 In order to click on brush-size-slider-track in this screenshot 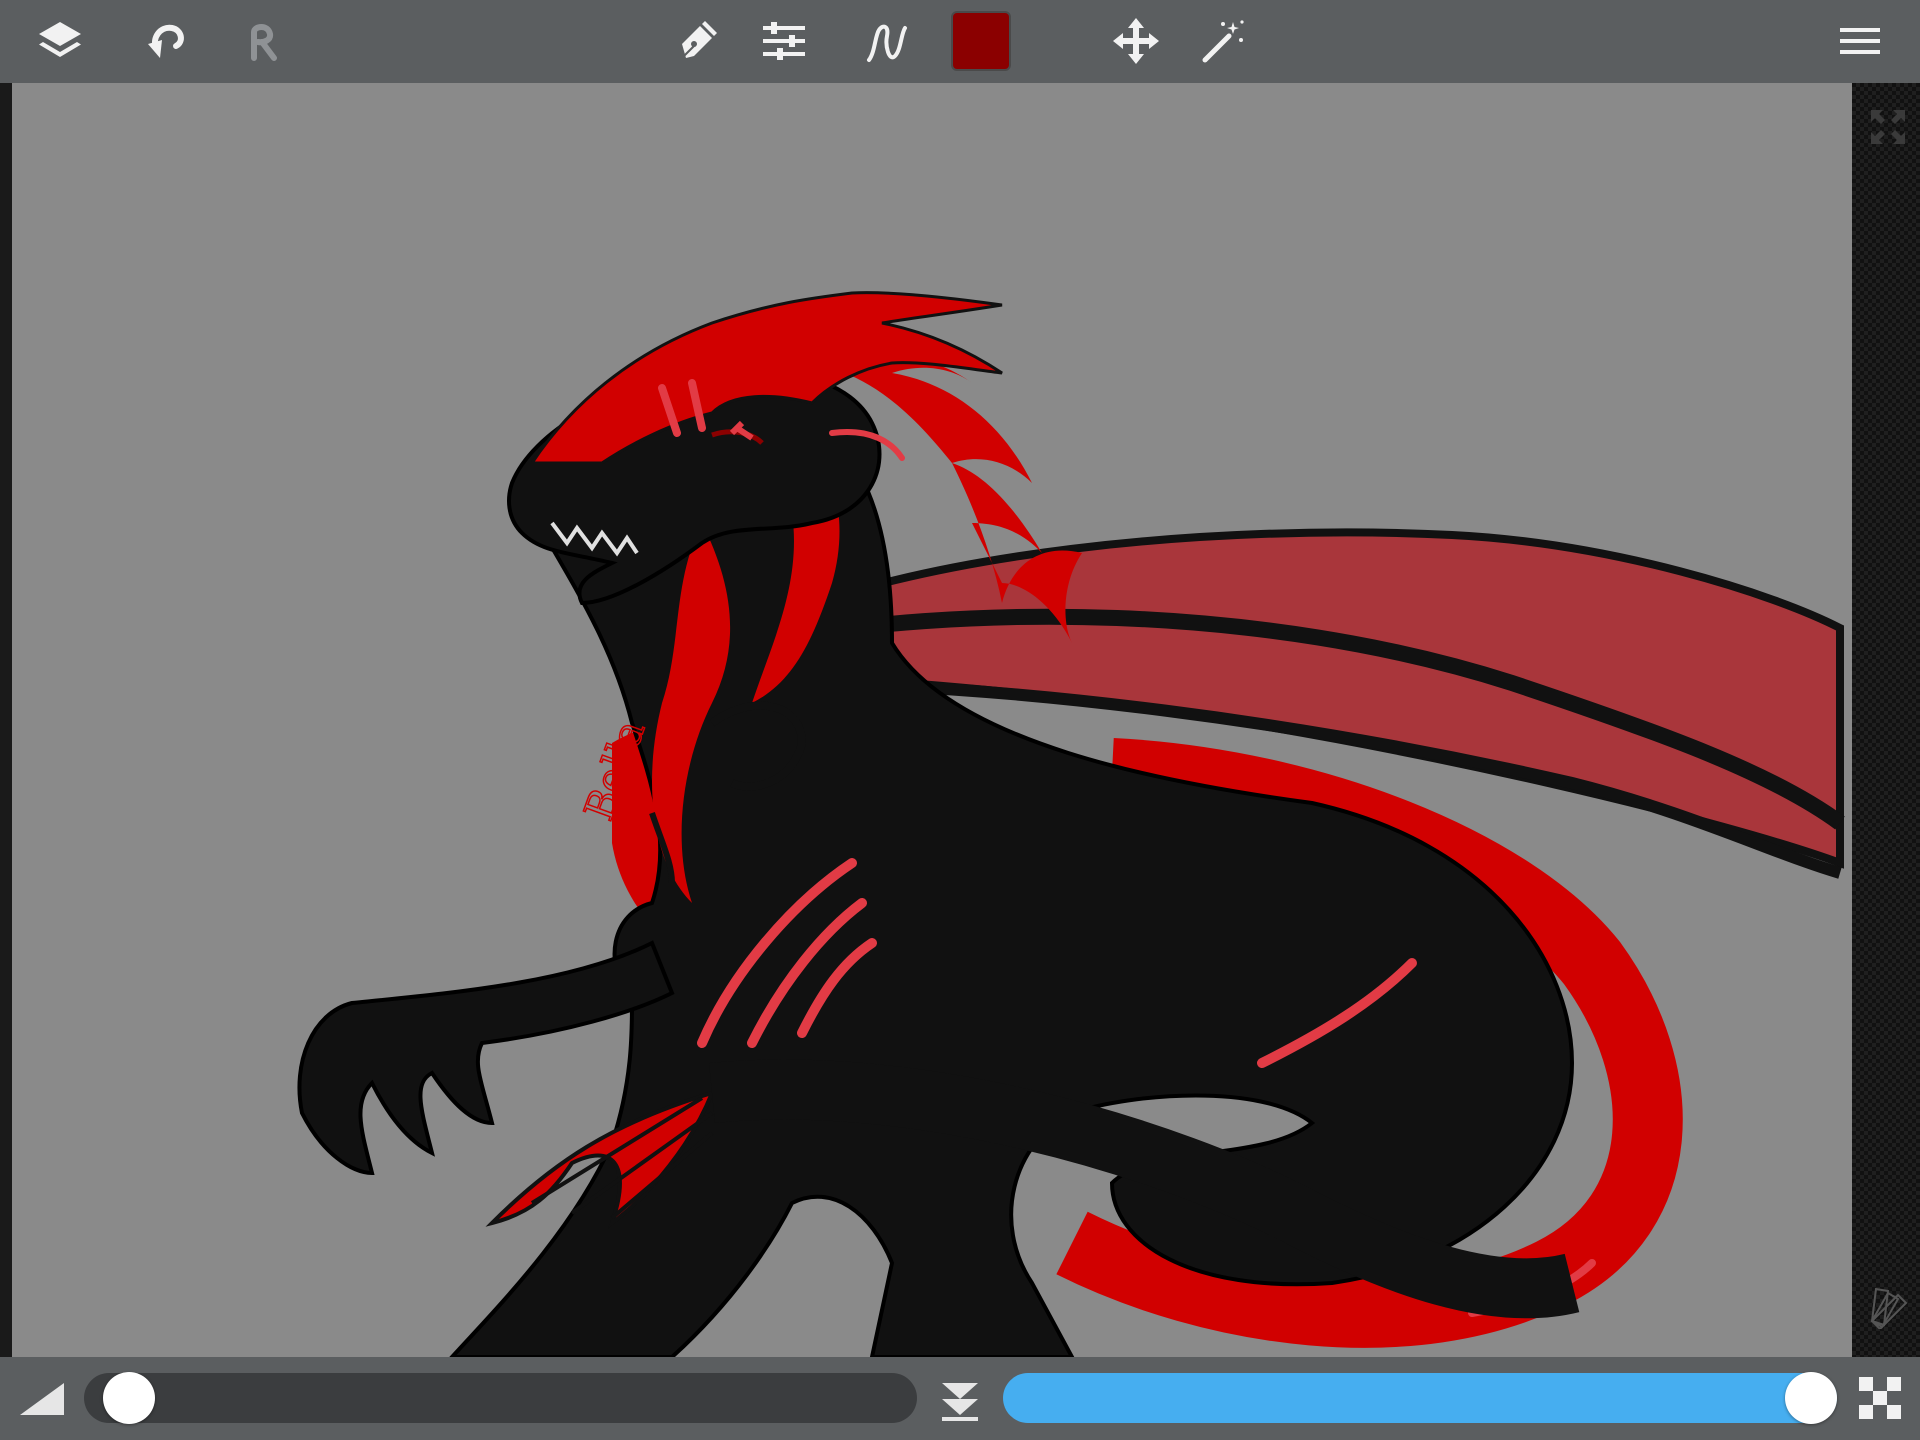, I will do `click(500, 1398)`.